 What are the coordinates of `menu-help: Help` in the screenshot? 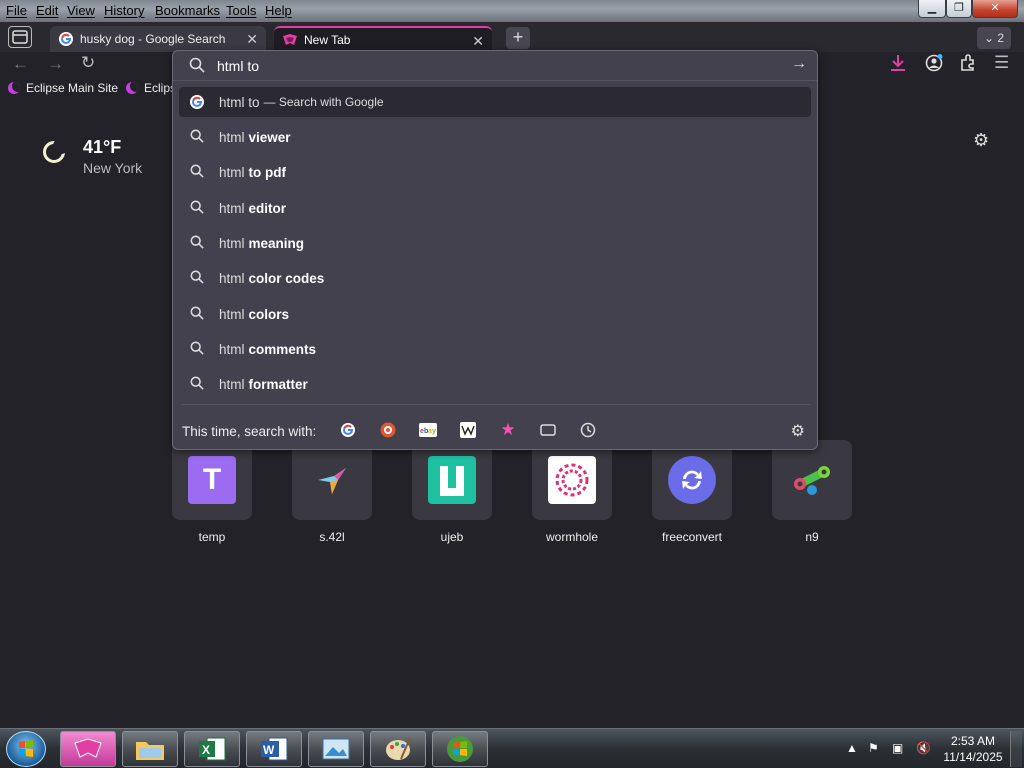 It's located at (278, 10).